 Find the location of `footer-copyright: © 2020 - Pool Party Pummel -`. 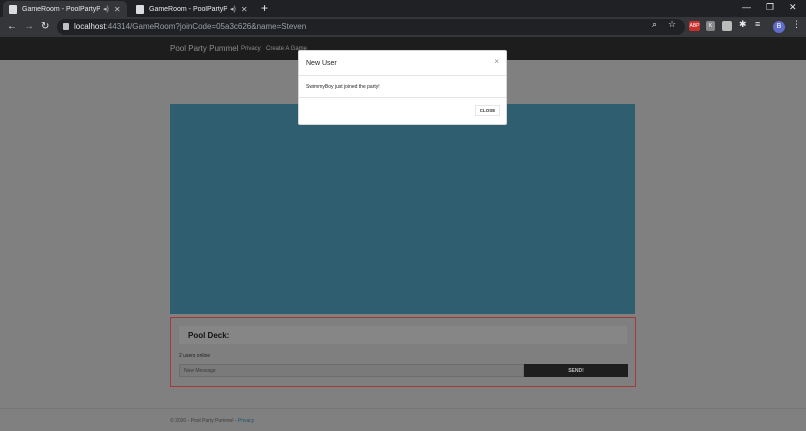

footer-copyright: © 2020 - Pool Party Pummel - is located at coordinates (204, 421).